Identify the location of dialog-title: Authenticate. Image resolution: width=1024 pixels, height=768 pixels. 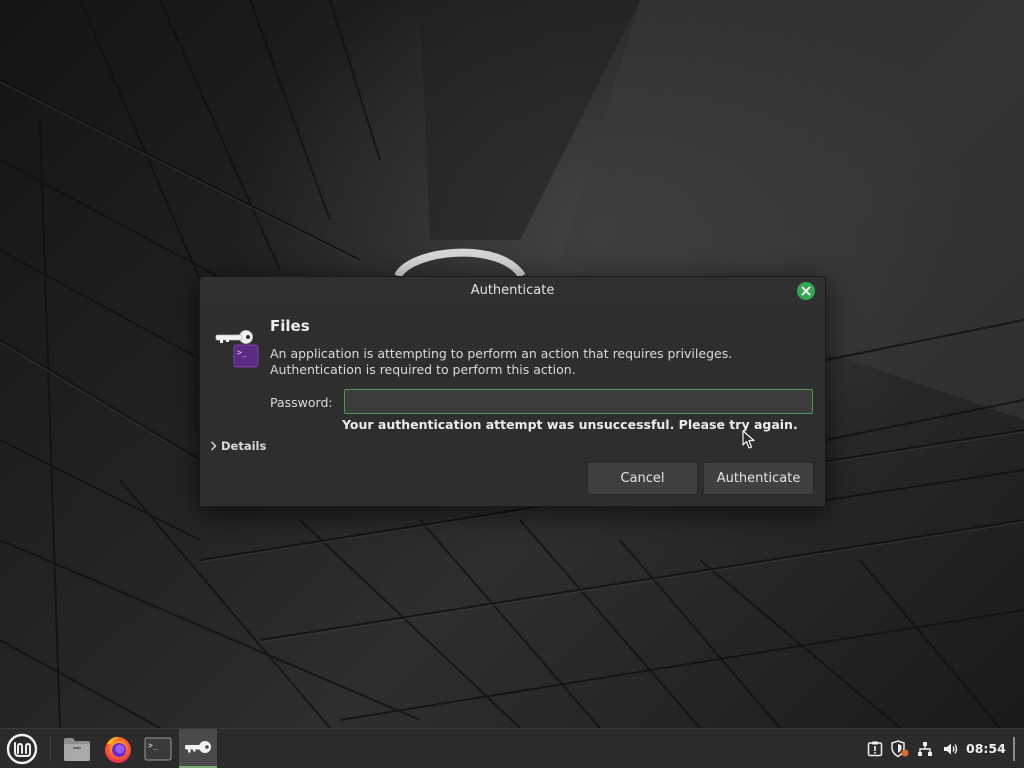
(512, 290).